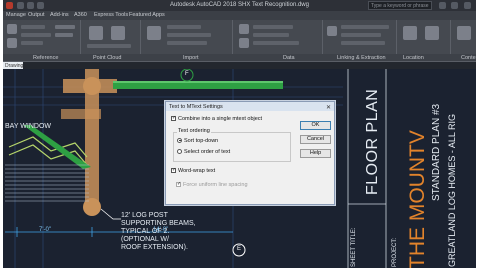  Describe the element at coordinates (452, 190) in the screenshot. I see `greatland-label: GREATLAND LOG HOMES - ALL RIG` at that location.